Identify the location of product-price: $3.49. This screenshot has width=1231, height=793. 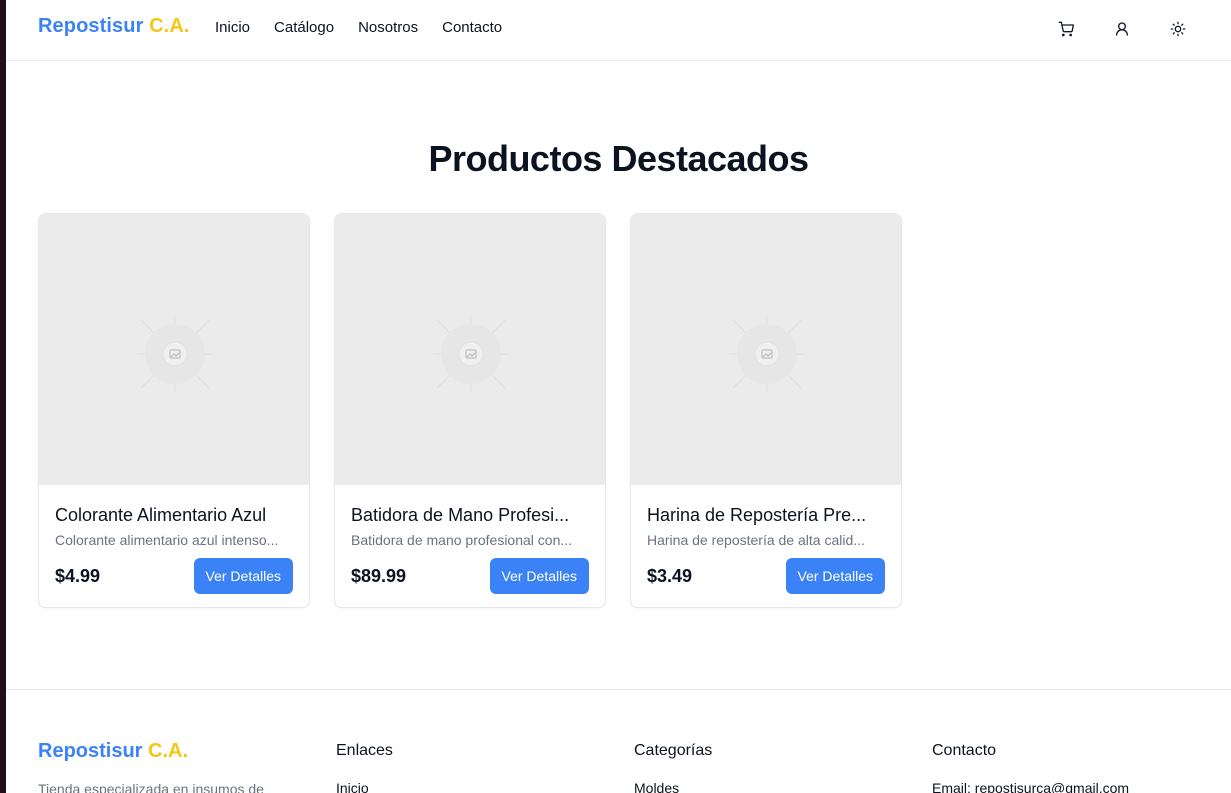
(670, 575).